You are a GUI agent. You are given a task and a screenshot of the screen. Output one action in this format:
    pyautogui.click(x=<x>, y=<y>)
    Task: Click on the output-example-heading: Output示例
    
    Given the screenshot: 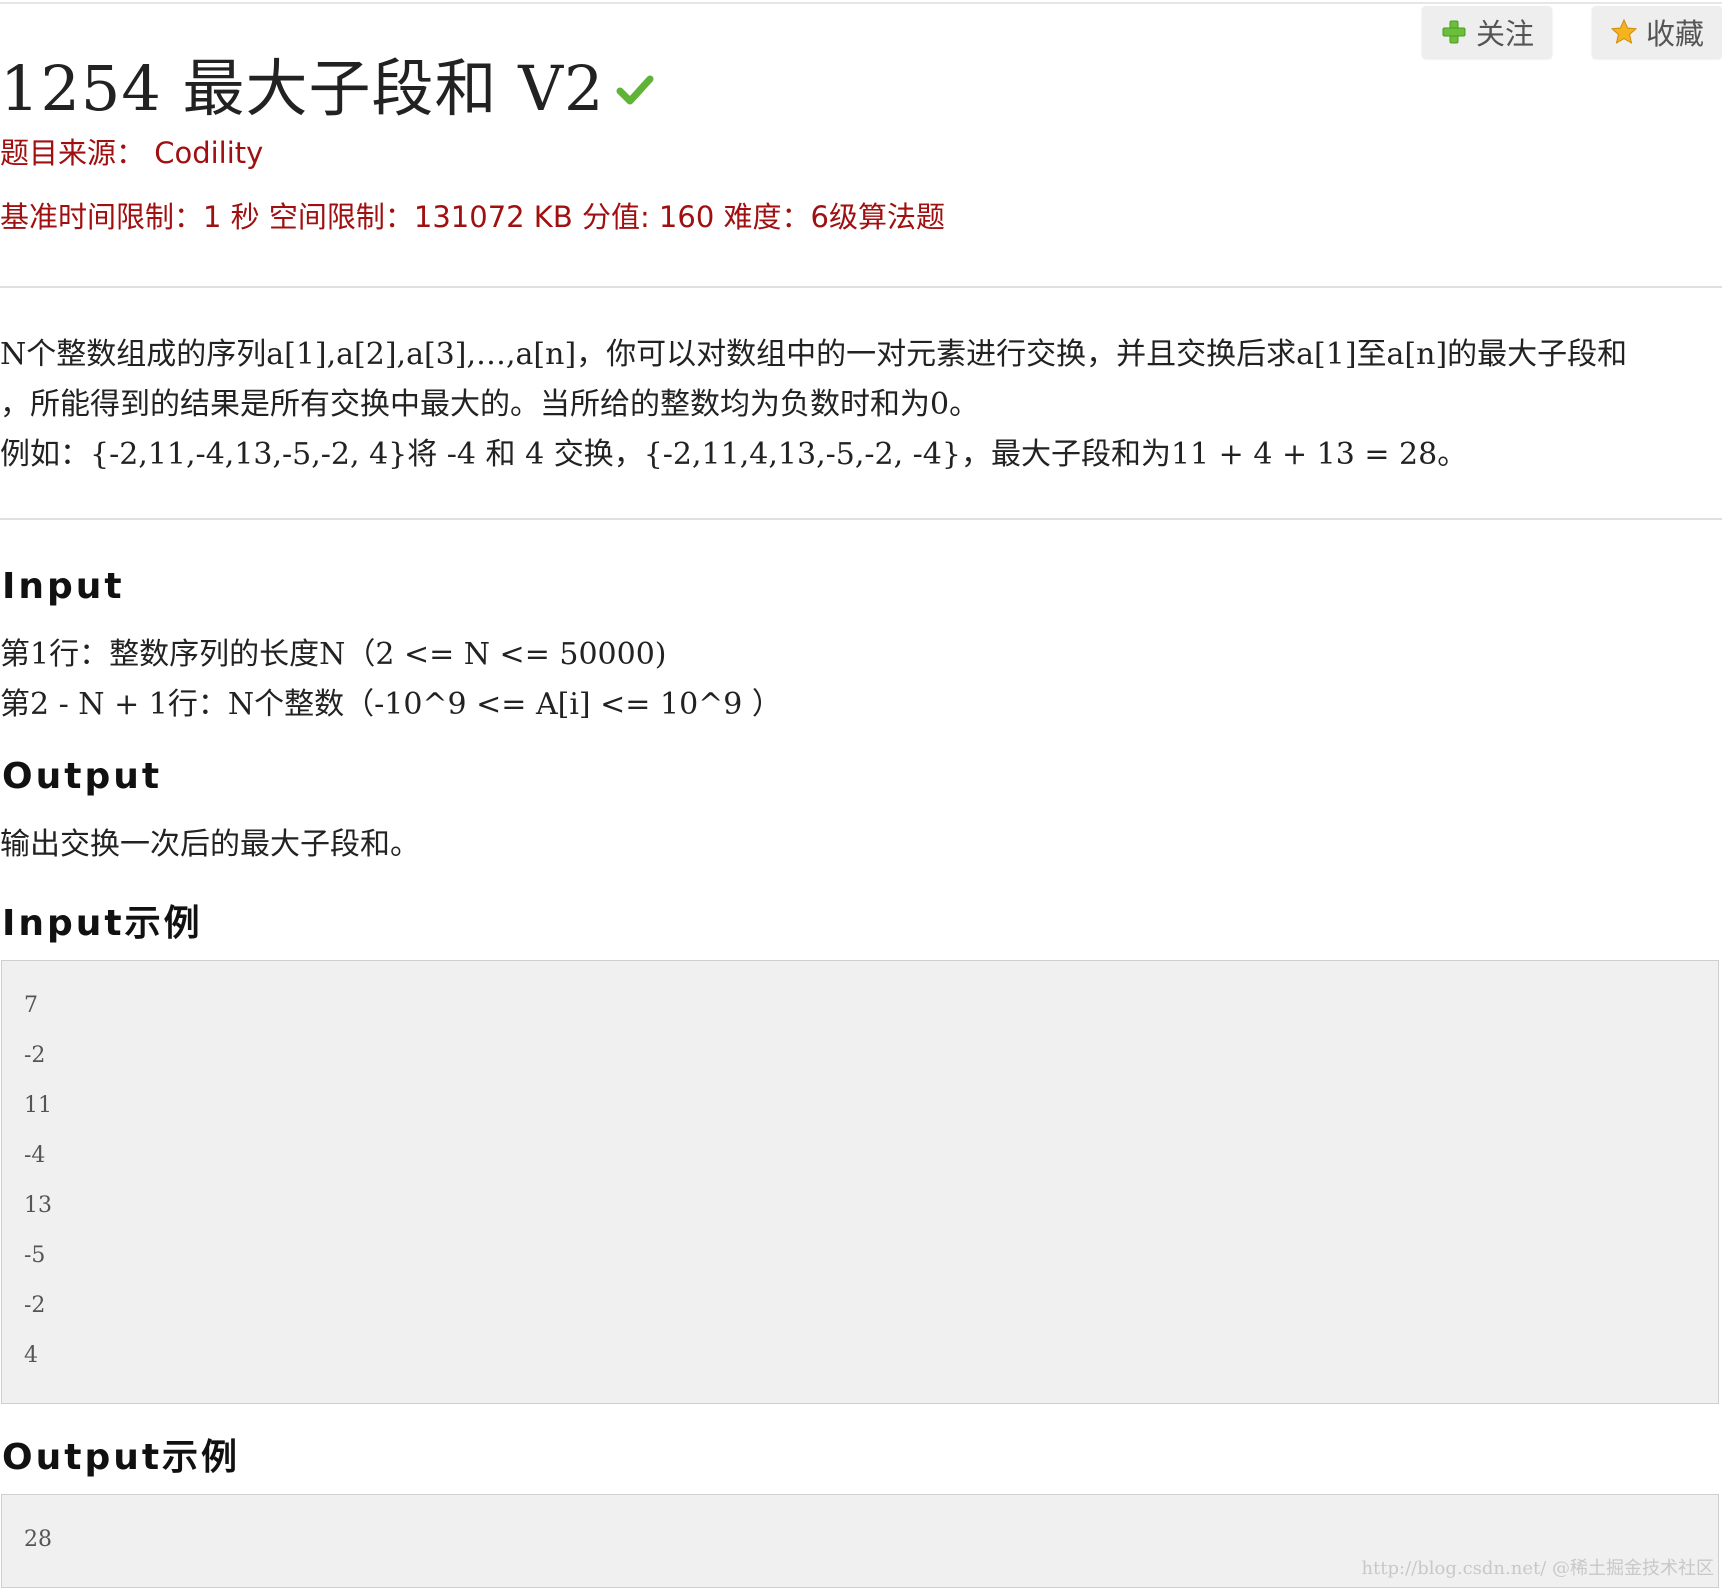 What is the action you would take?
    pyautogui.click(x=121, y=1457)
    